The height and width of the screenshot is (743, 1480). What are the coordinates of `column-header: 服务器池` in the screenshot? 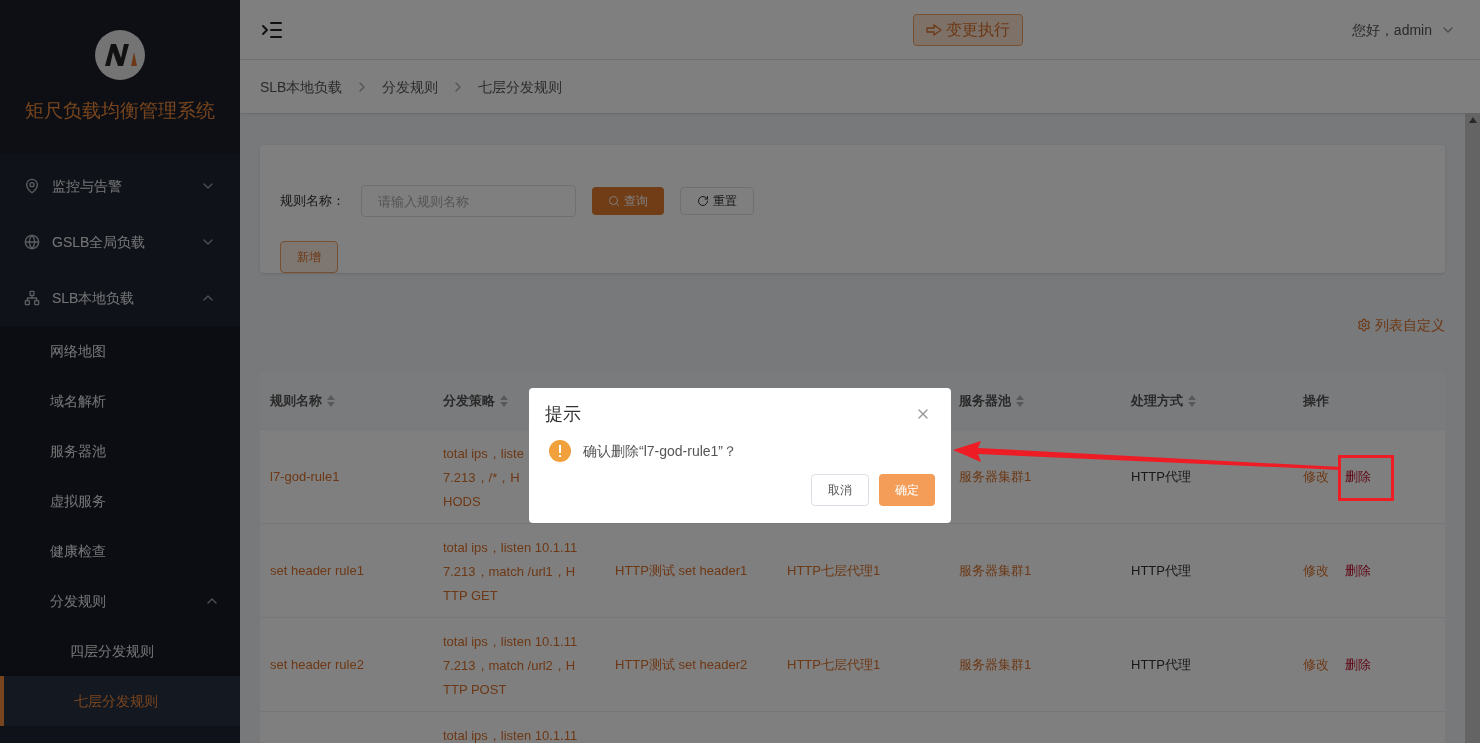 It's located at (985, 401).